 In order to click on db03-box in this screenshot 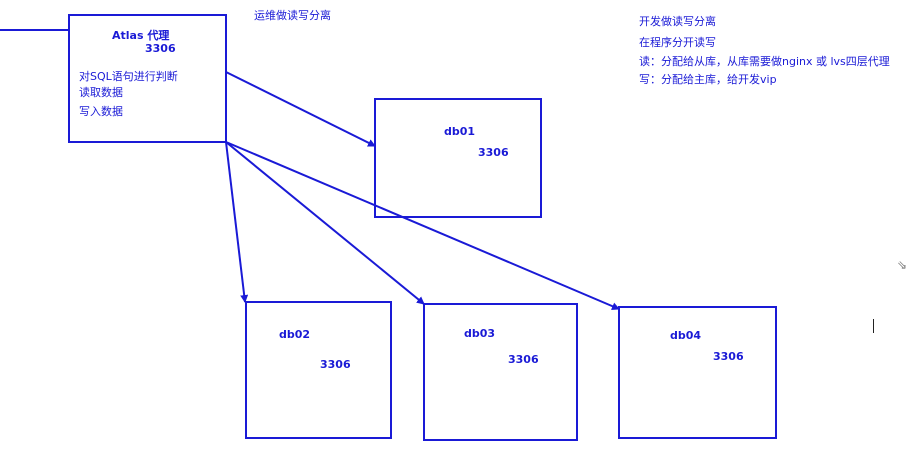, I will do `click(500, 372)`.